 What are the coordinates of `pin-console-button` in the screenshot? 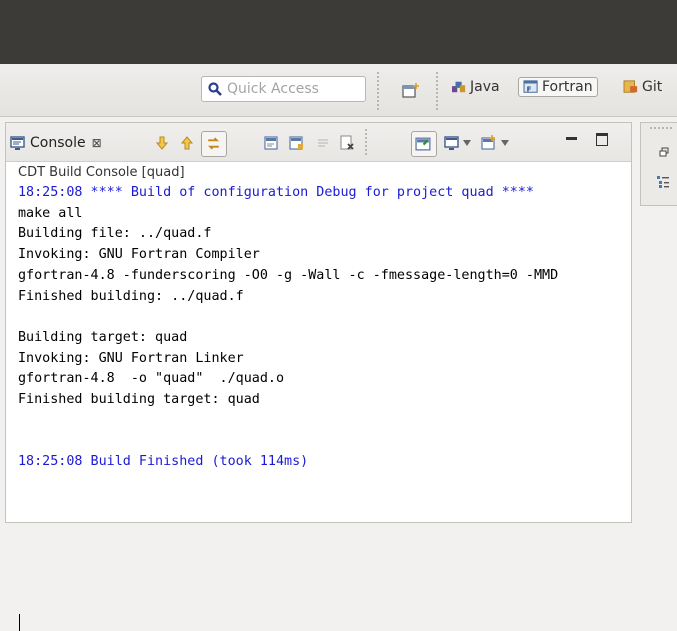 It's located at (424, 144).